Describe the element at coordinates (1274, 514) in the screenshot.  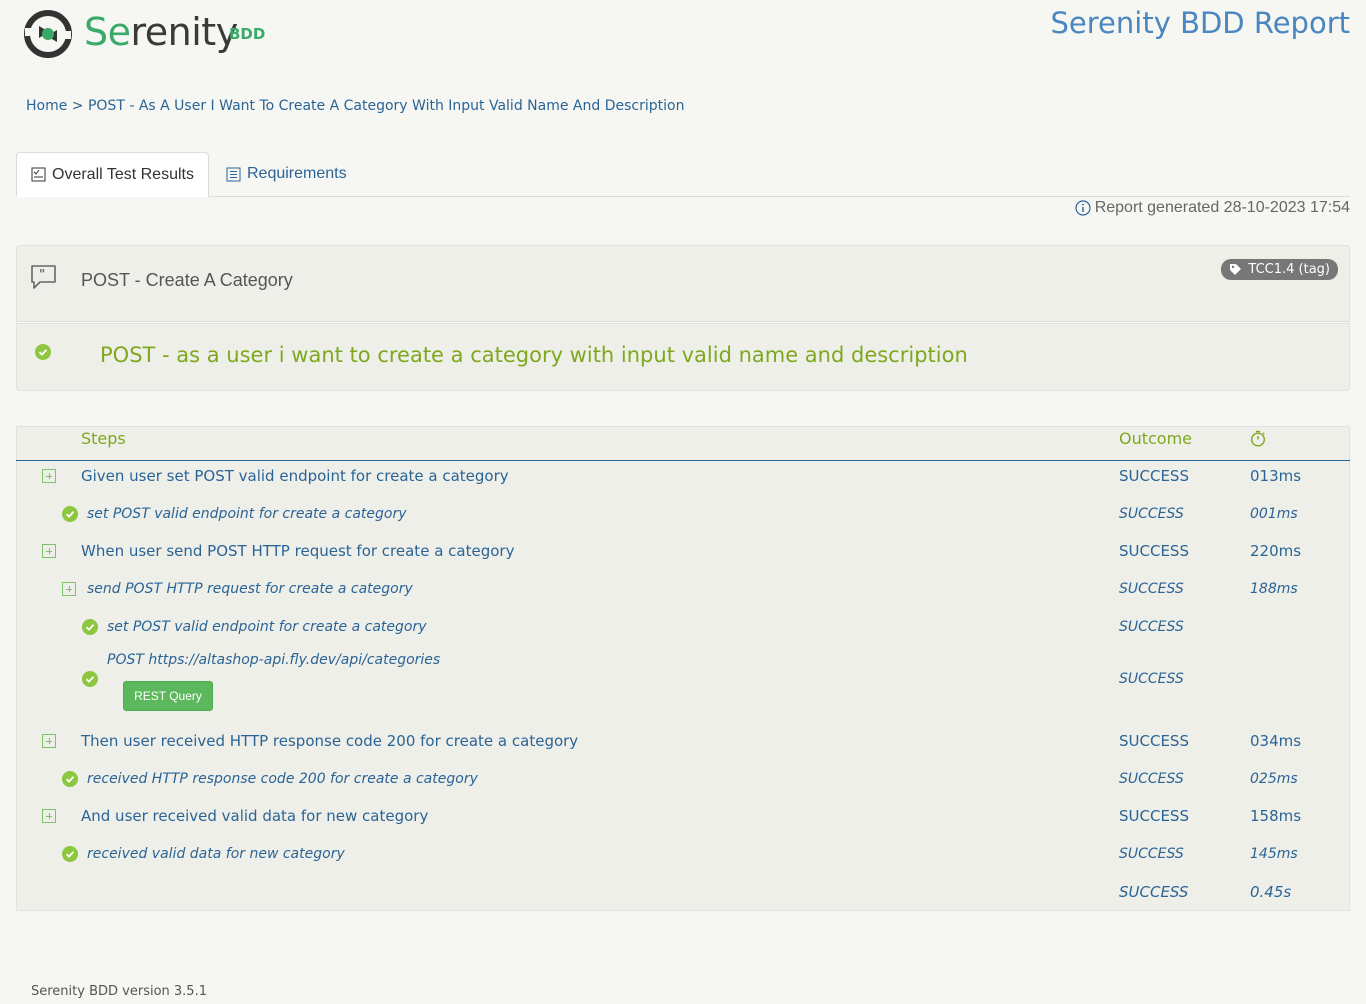
I see `step-duration: 001ms` at that location.